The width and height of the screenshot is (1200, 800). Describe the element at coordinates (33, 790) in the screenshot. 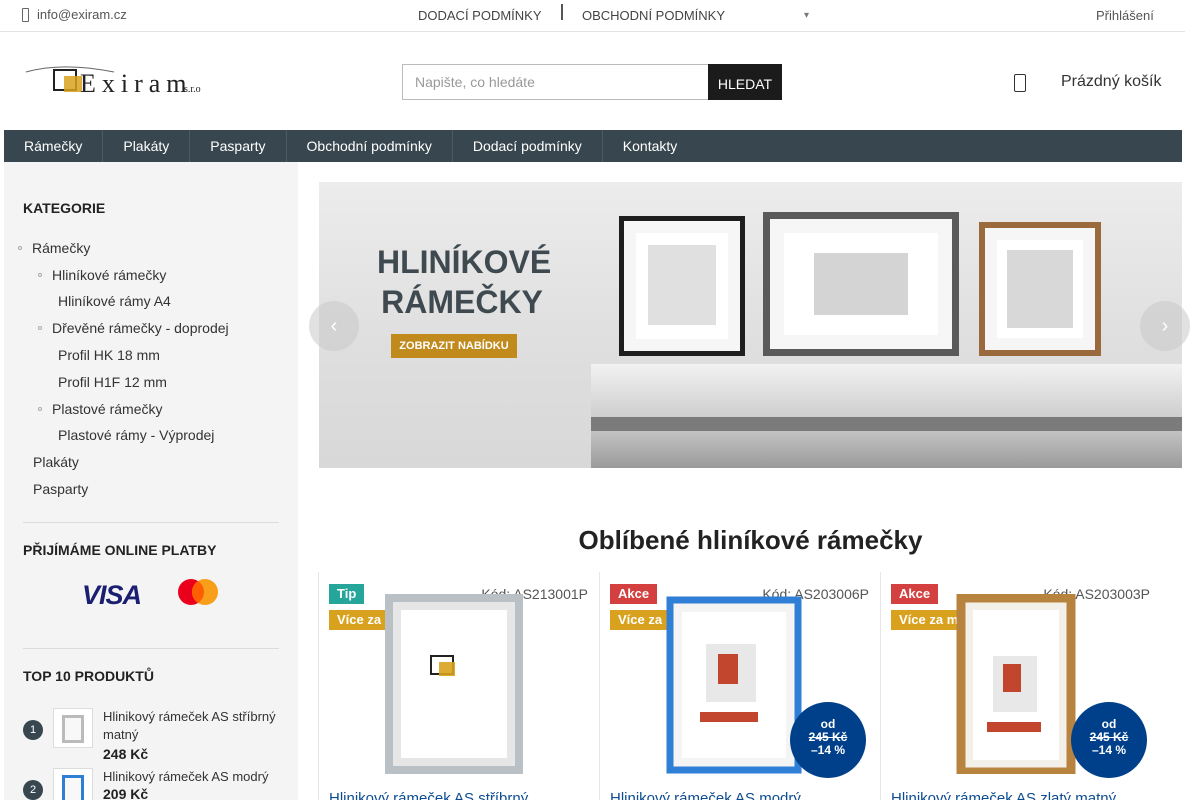

I see `rank-badge: 2` at that location.